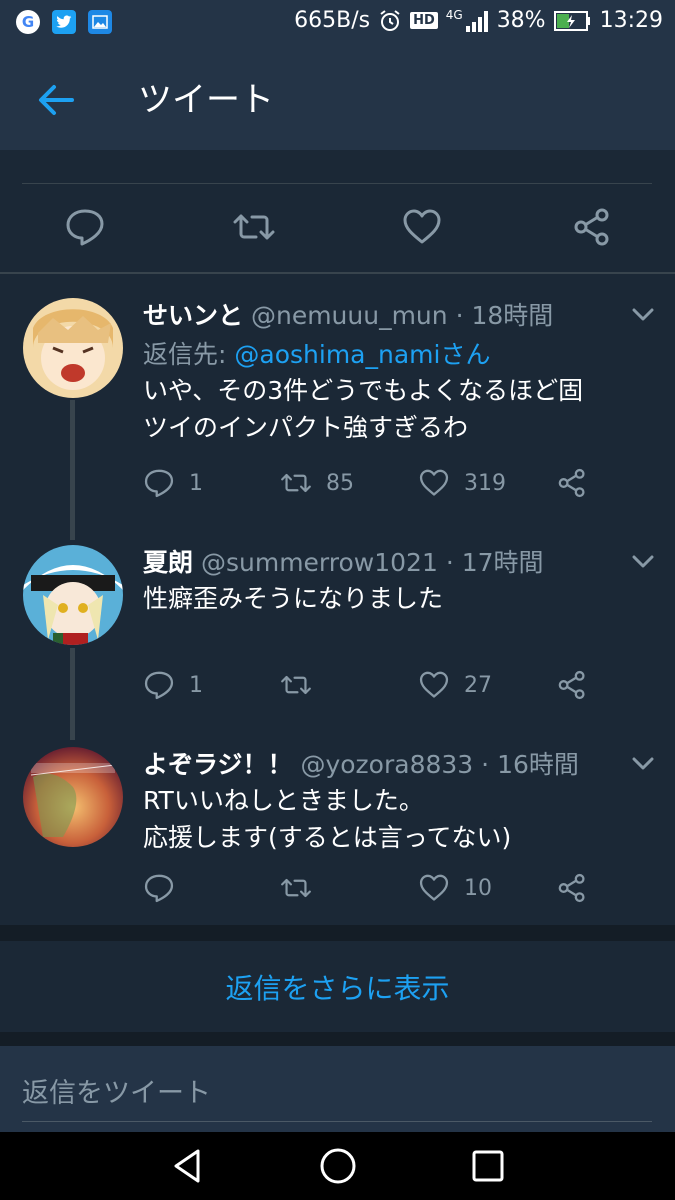  What do you see at coordinates (337, 97) in the screenshot?
I see `header: ツイート` at bounding box center [337, 97].